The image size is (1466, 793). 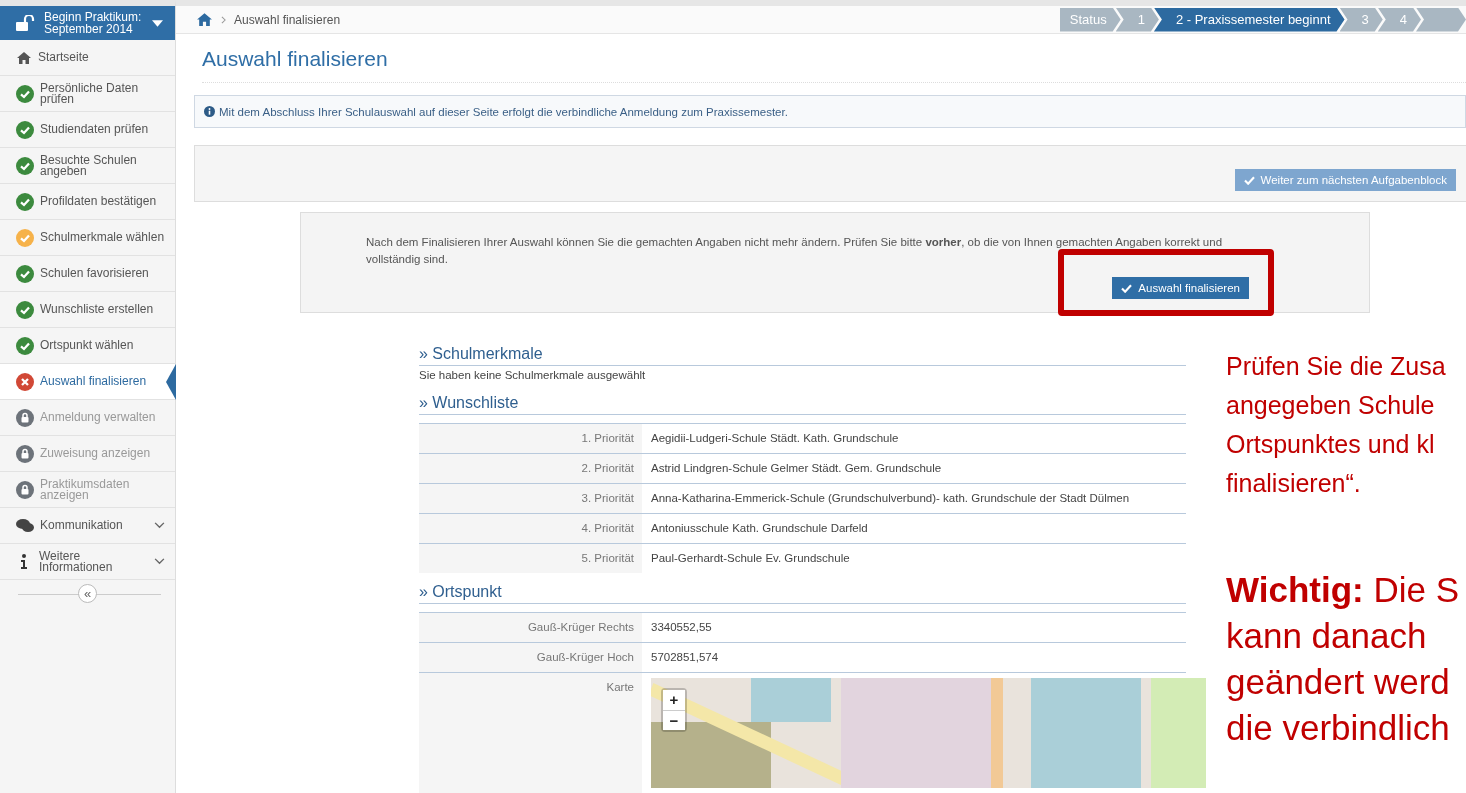 I want to click on sidebar-item: Auswahl finalisieren, so click(x=87, y=382).